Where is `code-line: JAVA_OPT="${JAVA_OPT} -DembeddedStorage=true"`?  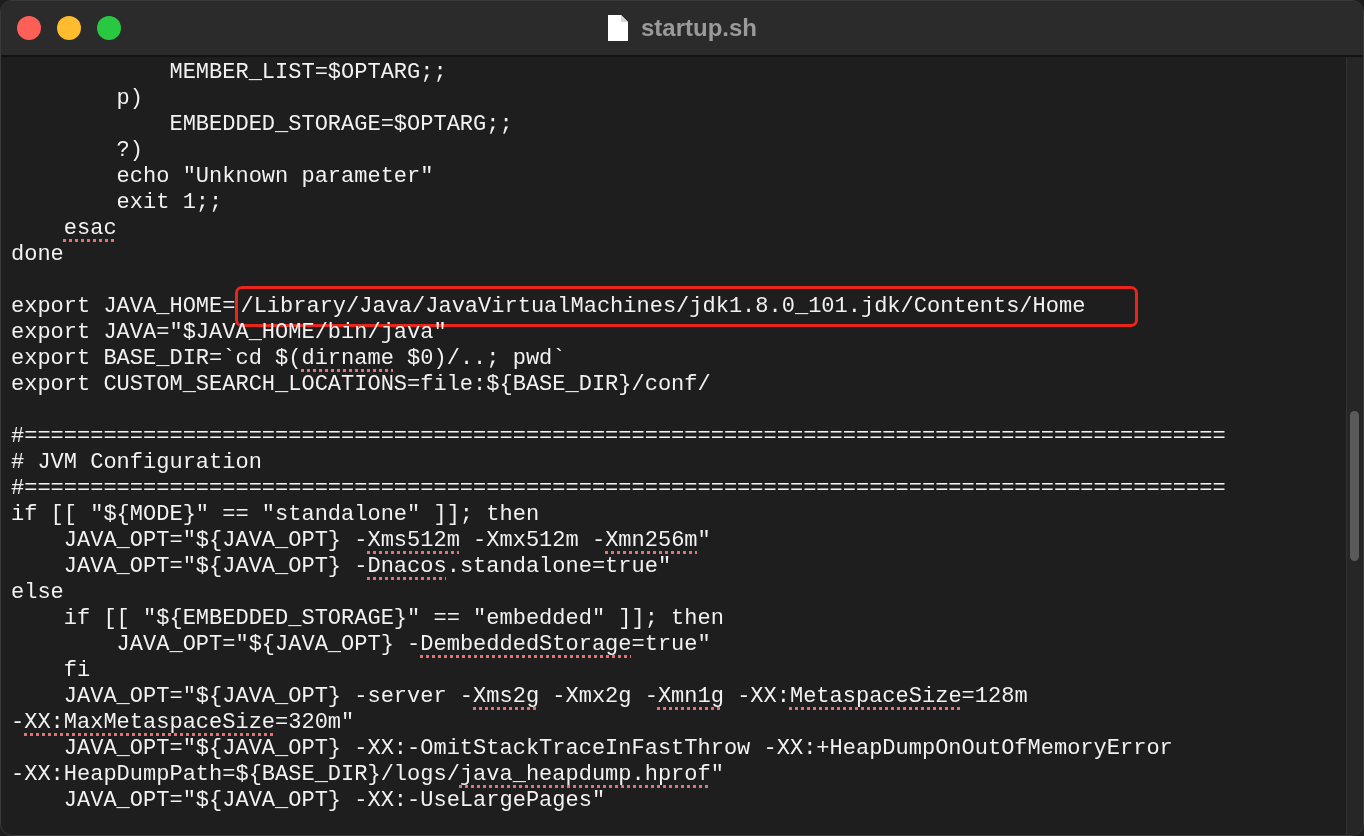
code-line: JAVA_OPT="${JAVA_OPT} -DembeddedStorage=true" is located at coordinates (413, 645).